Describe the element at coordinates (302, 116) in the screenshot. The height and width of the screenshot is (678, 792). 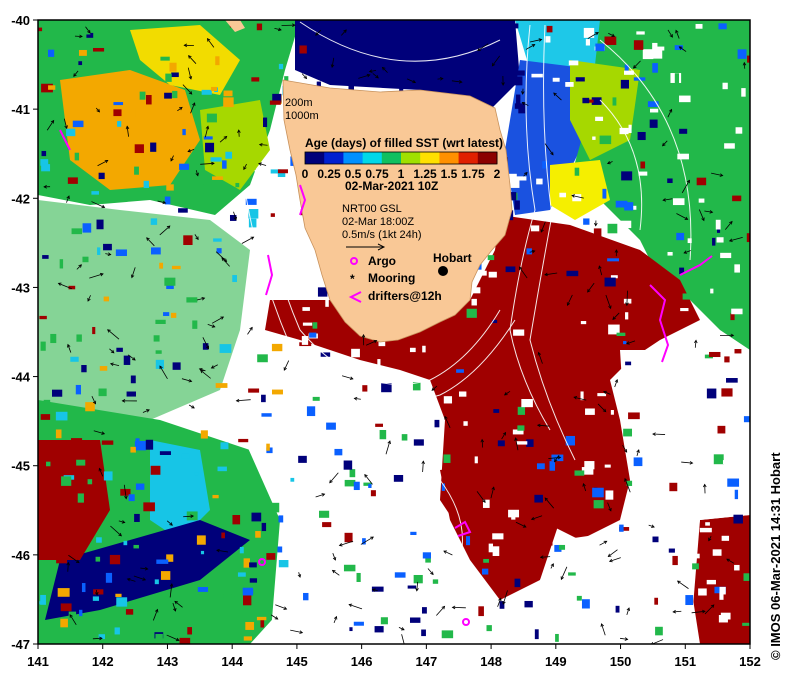
I see `contour-label-1000m: 1000m` at that location.